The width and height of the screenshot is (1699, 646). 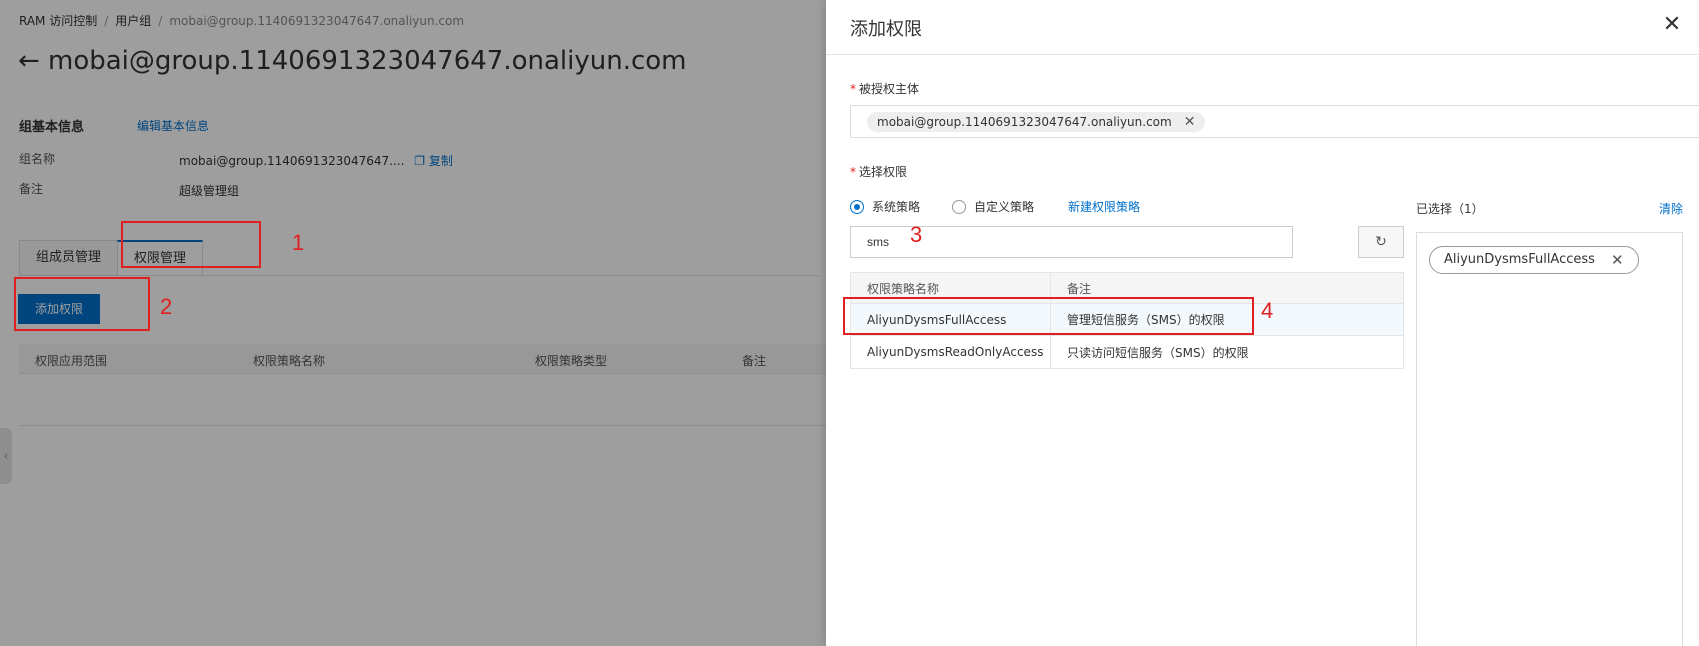 I want to click on selected-policy-text: AliyunDysmsFullAccess, so click(x=1519, y=259).